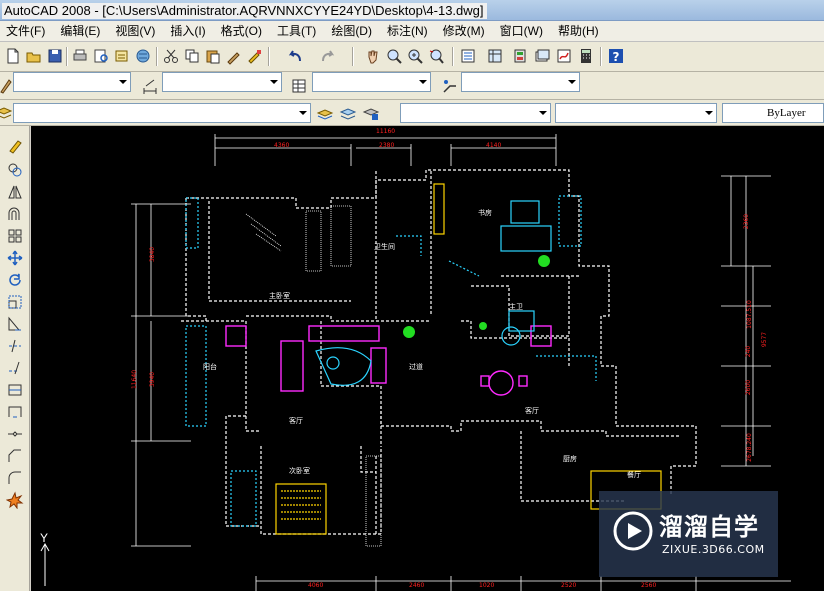 The image size is (824, 591). I want to click on zoom-realtime-icon, so click(394, 56).